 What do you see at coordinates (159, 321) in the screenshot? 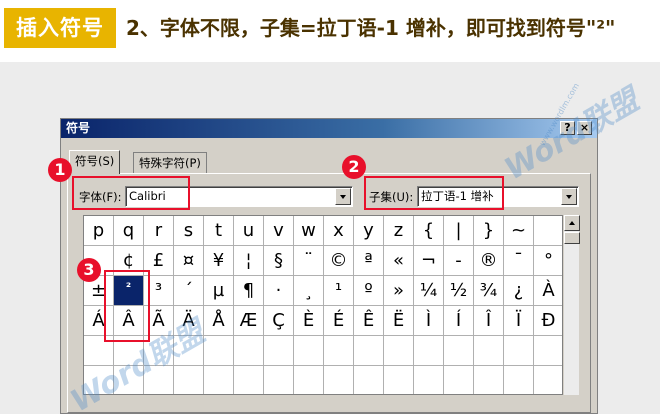
I see `symbol-cell: Ã` at bounding box center [159, 321].